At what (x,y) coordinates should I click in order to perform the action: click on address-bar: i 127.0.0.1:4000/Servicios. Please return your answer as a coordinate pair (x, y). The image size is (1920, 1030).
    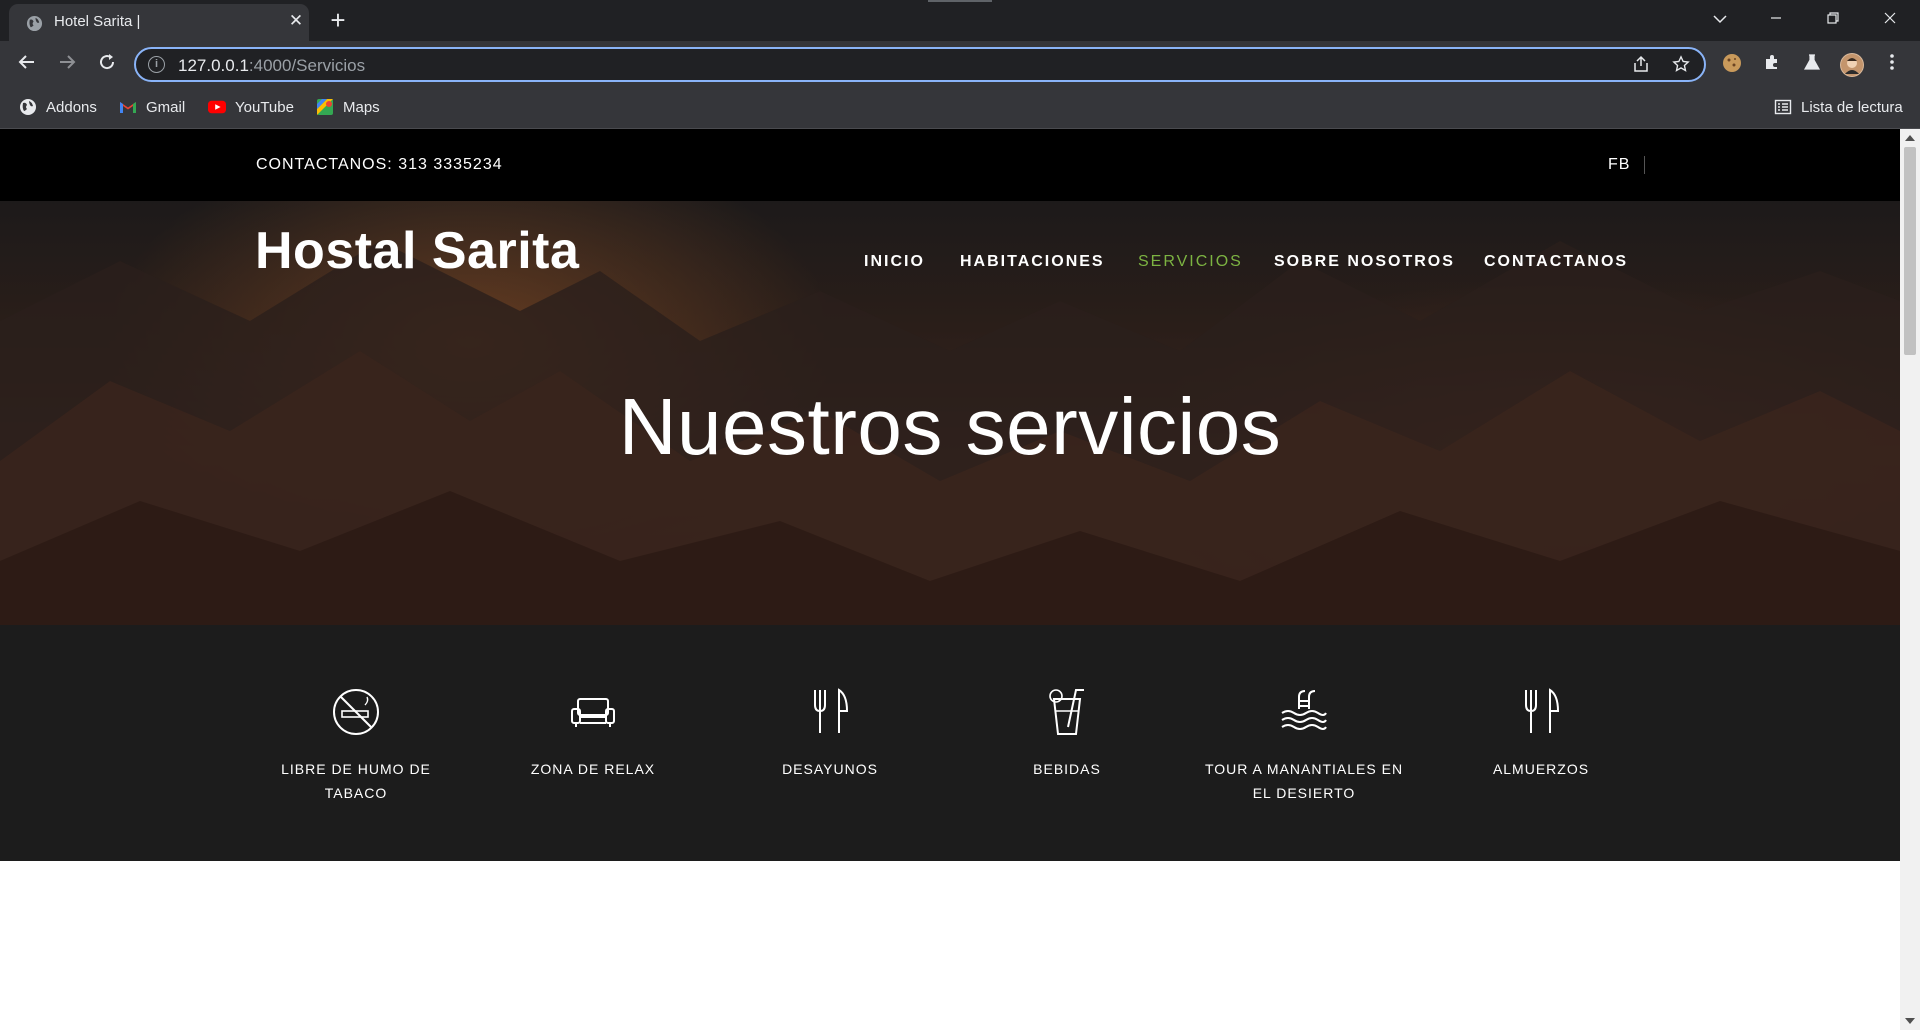
    Looking at the image, I should click on (920, 64).